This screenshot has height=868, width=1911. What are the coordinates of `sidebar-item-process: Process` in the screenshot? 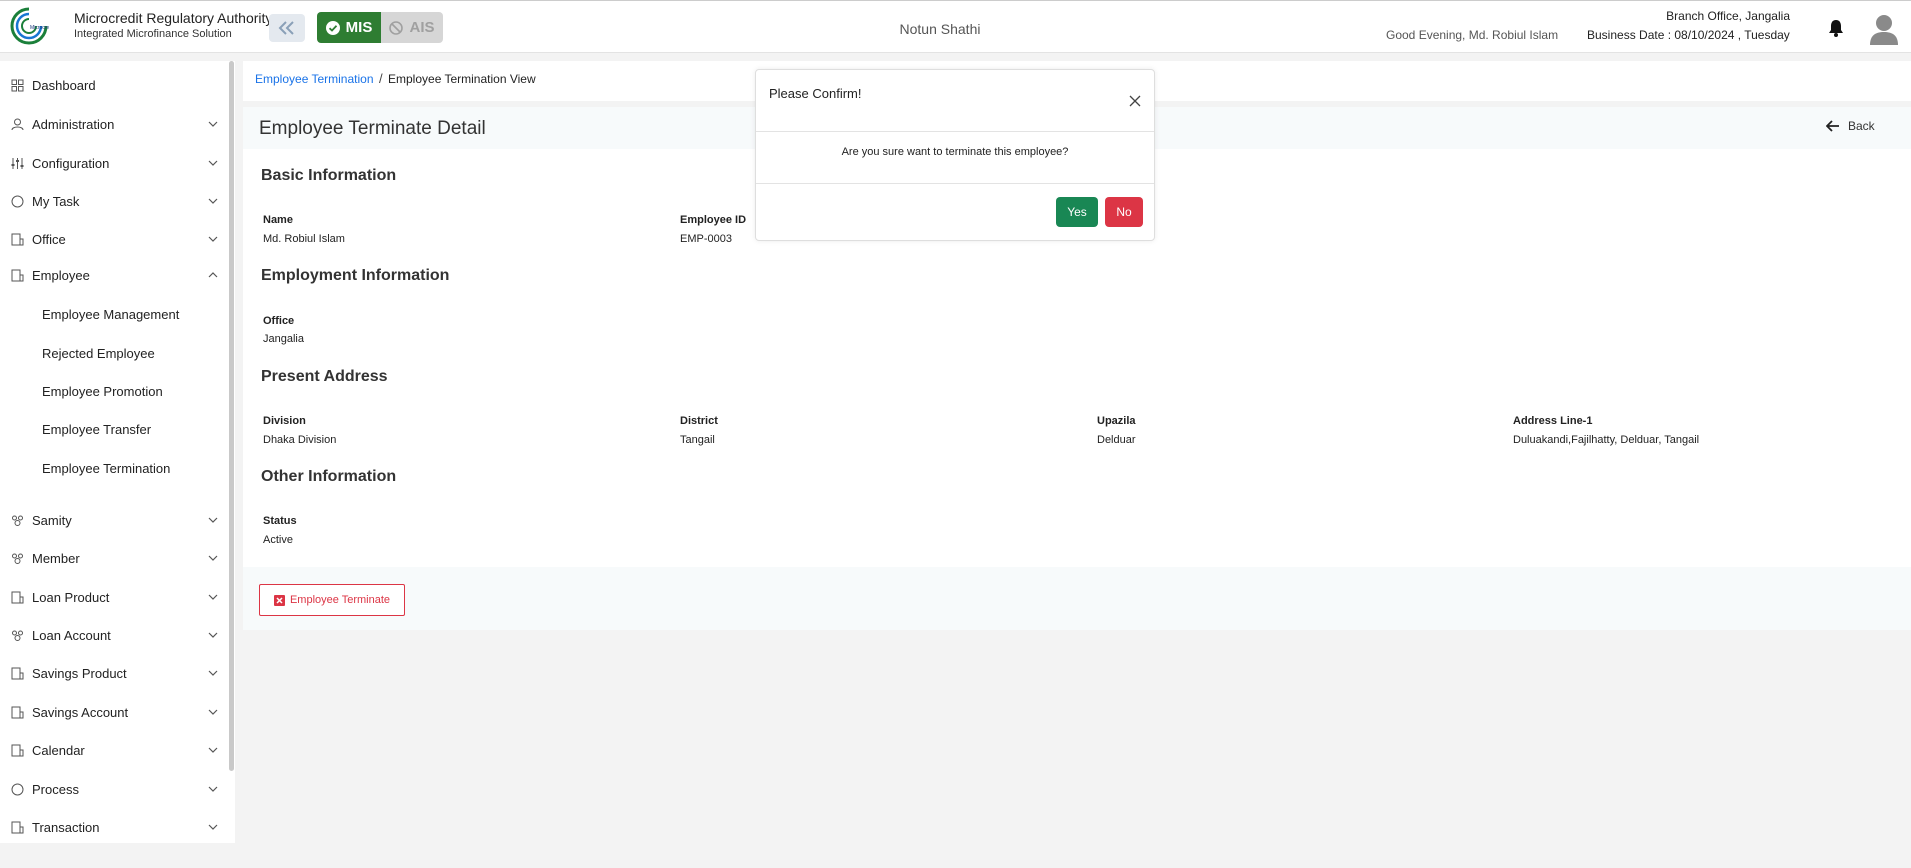 It's located at (114, 789).